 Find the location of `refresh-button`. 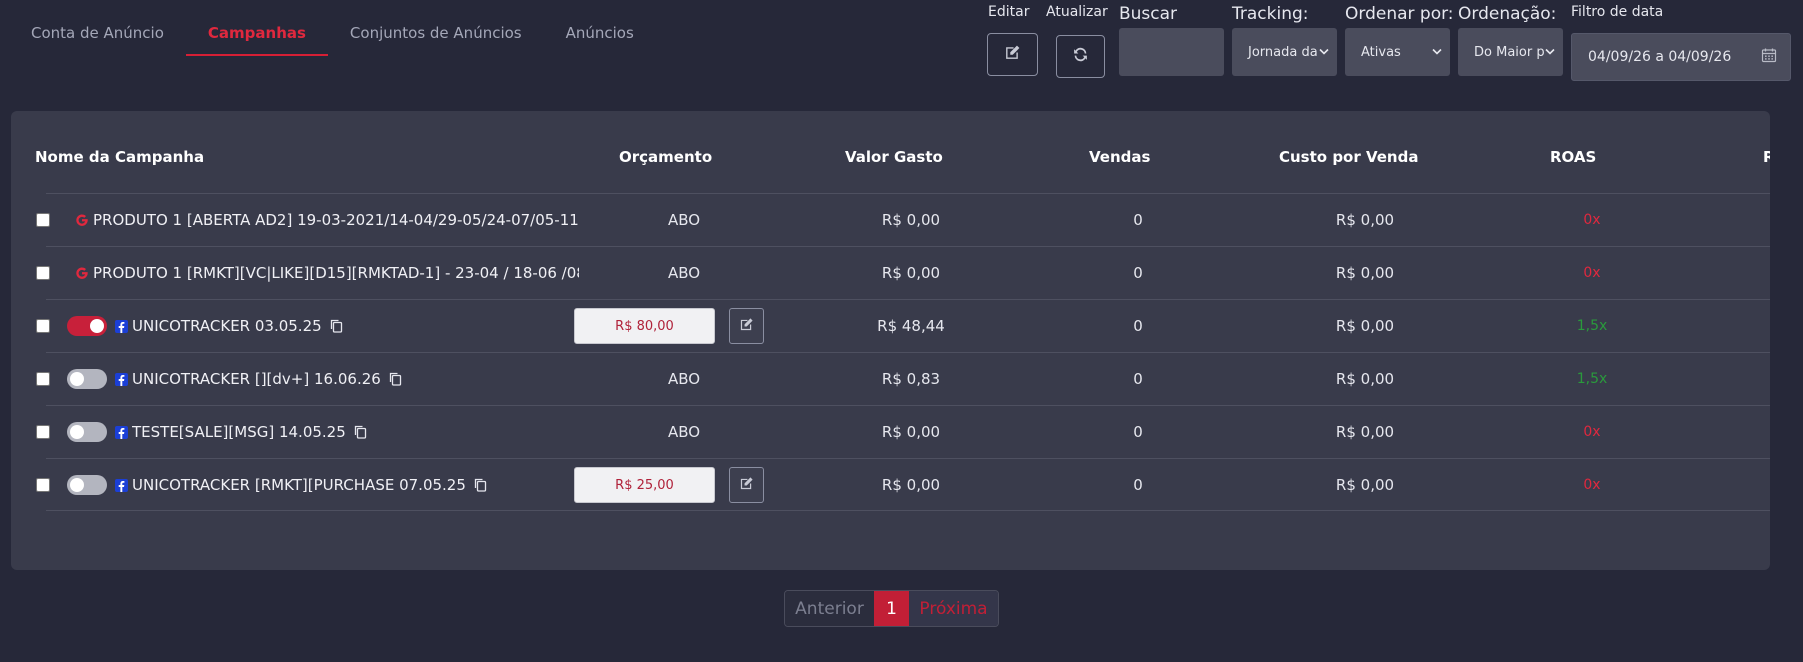

refresh-button is located at coordinates (1080, 56).